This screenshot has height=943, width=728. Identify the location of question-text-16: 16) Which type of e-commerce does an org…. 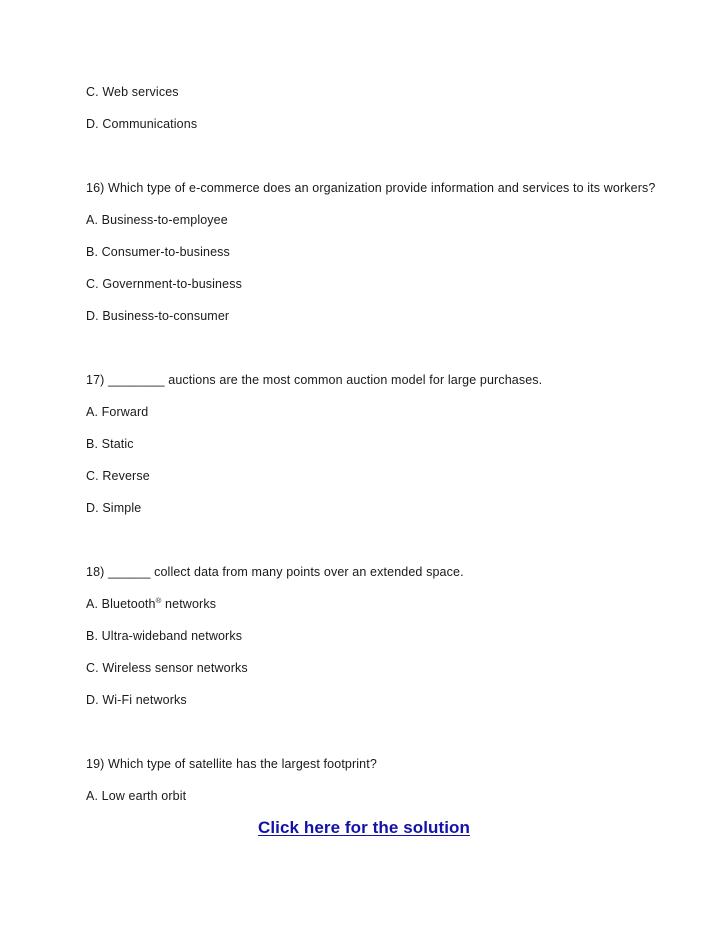
(371, 188).